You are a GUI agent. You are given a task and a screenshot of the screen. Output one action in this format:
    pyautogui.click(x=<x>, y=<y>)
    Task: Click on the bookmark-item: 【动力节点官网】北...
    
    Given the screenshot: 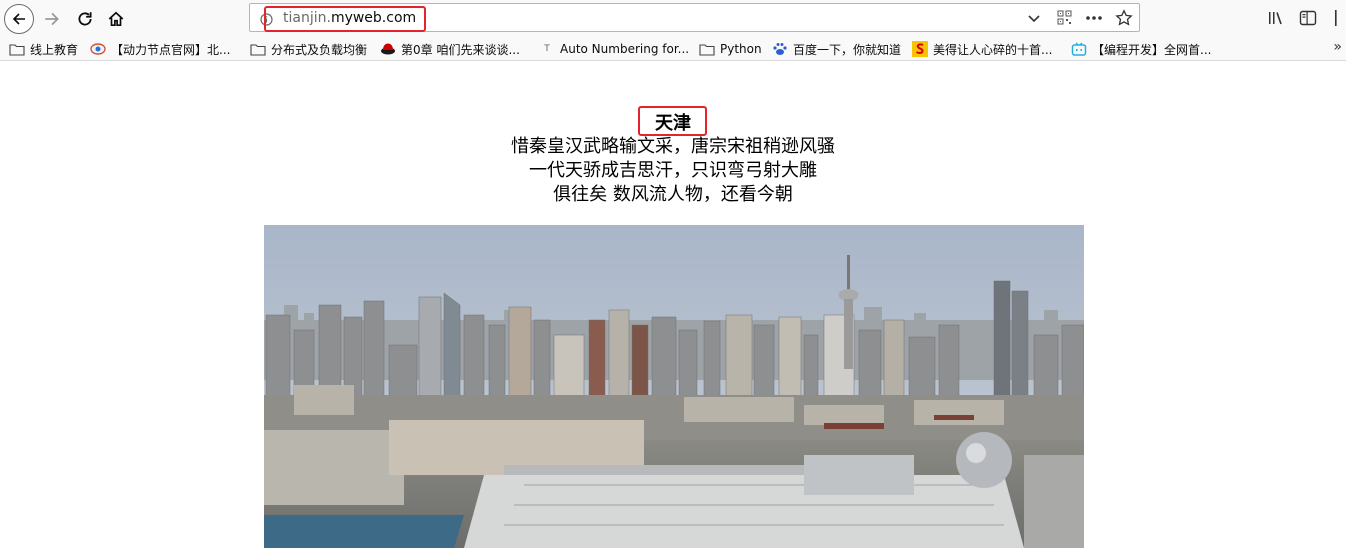 What is the action you would take?
    pyautogui.click(x=160, y=49)
    